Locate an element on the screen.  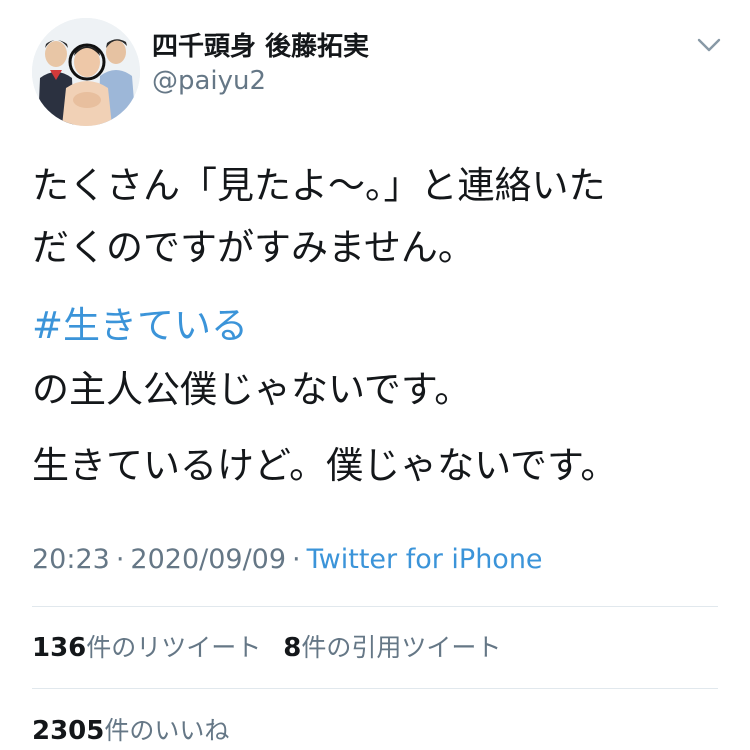
likes-count: 2305 is located at coordinates (68, 731).